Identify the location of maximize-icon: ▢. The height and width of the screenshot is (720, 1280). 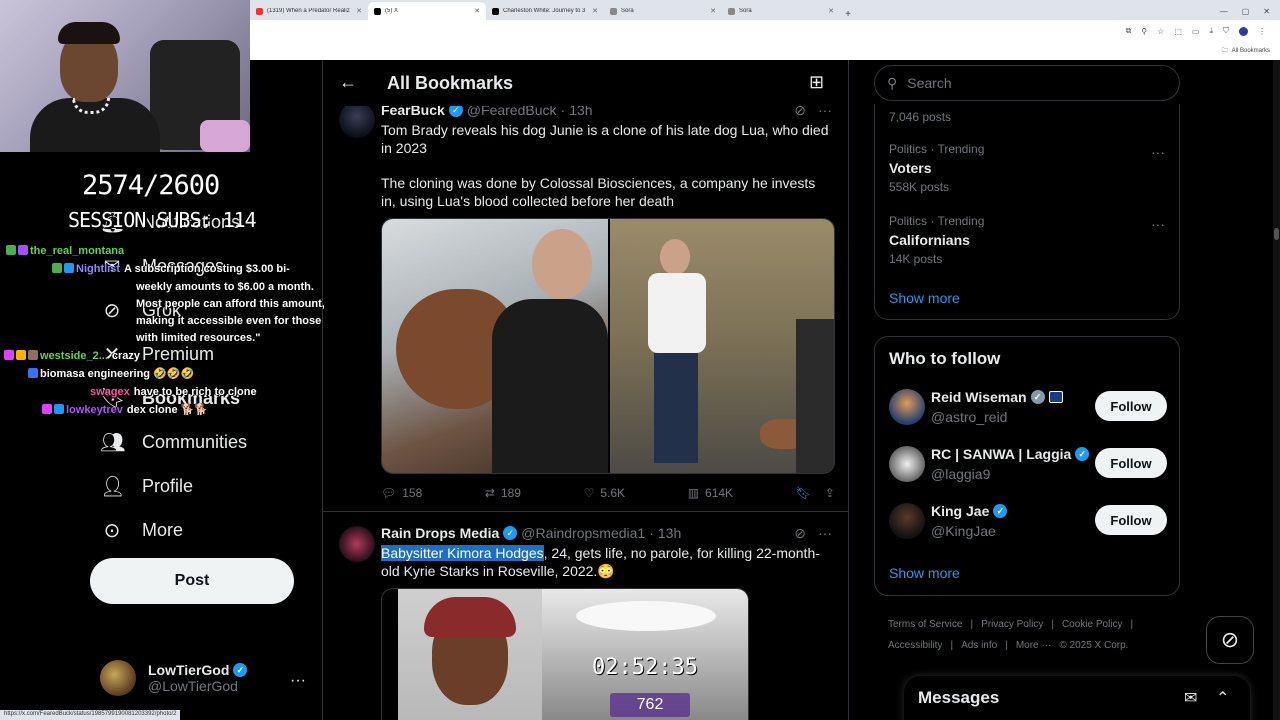
(1246, 11).